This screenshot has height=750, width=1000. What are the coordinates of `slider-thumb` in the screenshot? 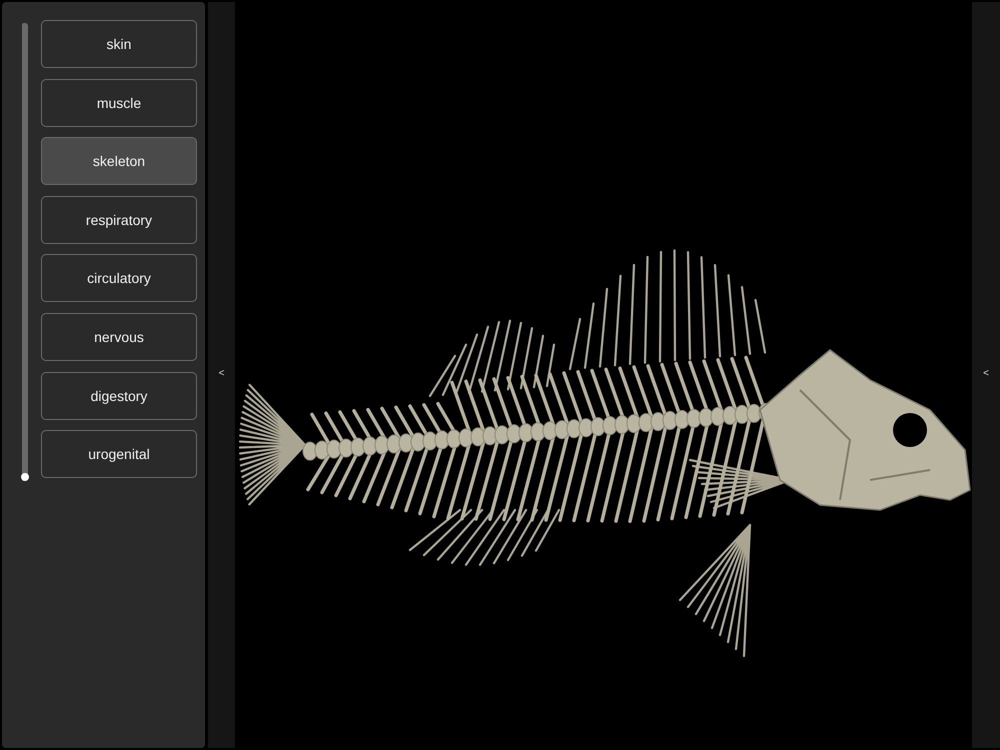 It's located at (25, 477).